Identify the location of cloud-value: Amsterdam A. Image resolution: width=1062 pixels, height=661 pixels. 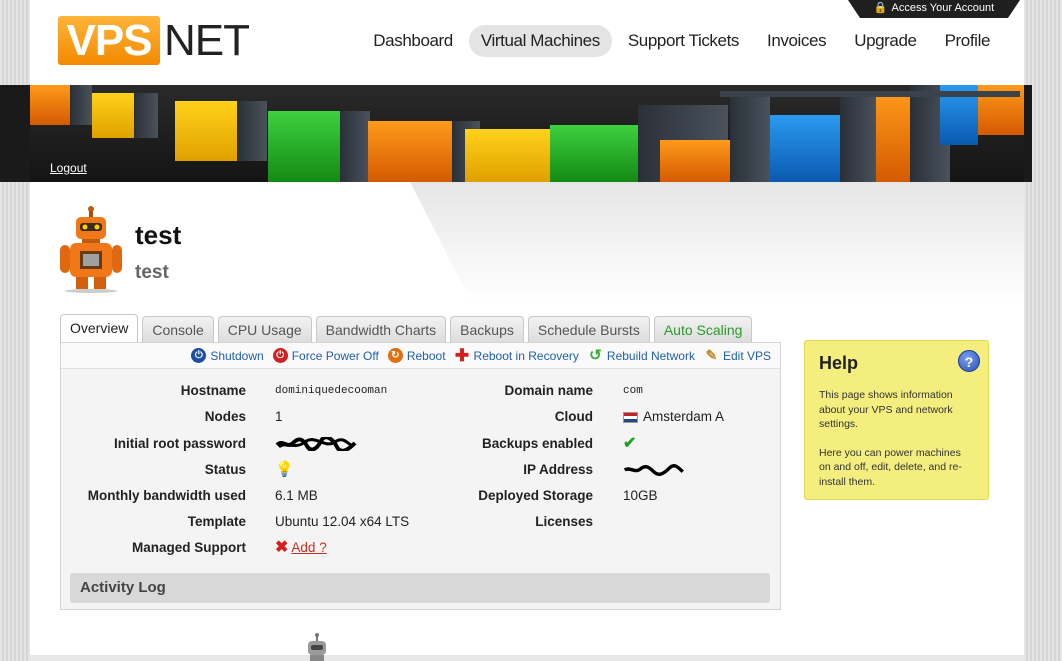
(673, 417).